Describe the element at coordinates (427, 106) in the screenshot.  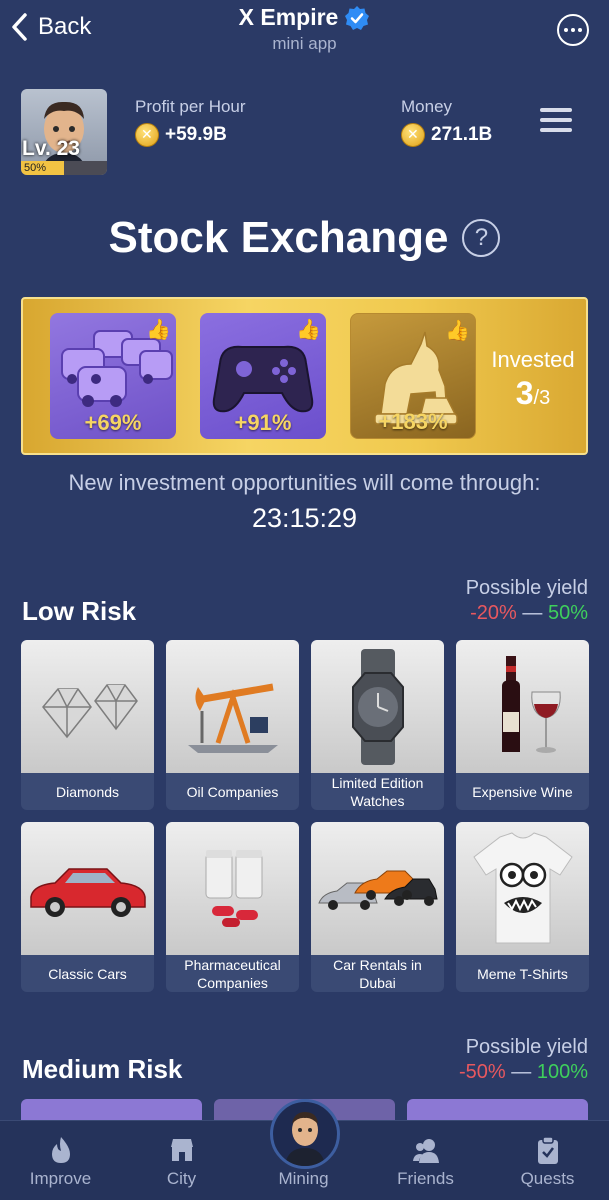
I see `money-label: Money` at that location.